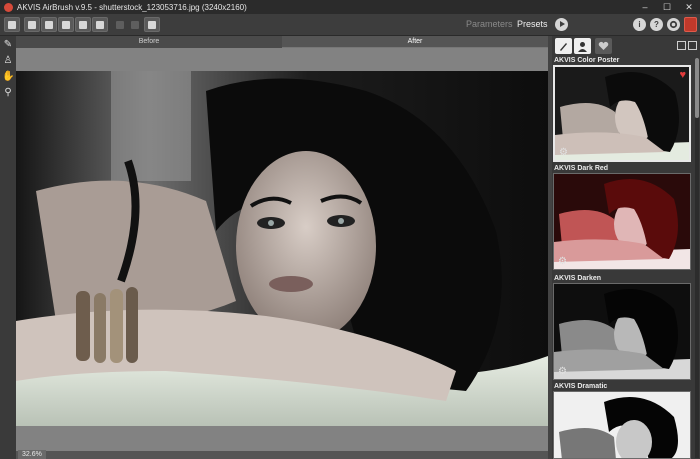 The height and width of the screenshot is (459, 700). I want to click on brush-icon, so click(563, 46).